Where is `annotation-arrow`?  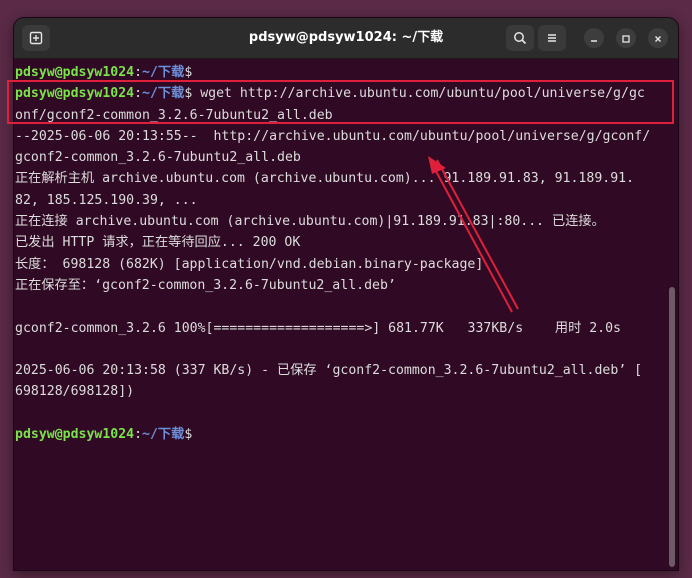 annotation-arrow is located at coordinates (473, 234).